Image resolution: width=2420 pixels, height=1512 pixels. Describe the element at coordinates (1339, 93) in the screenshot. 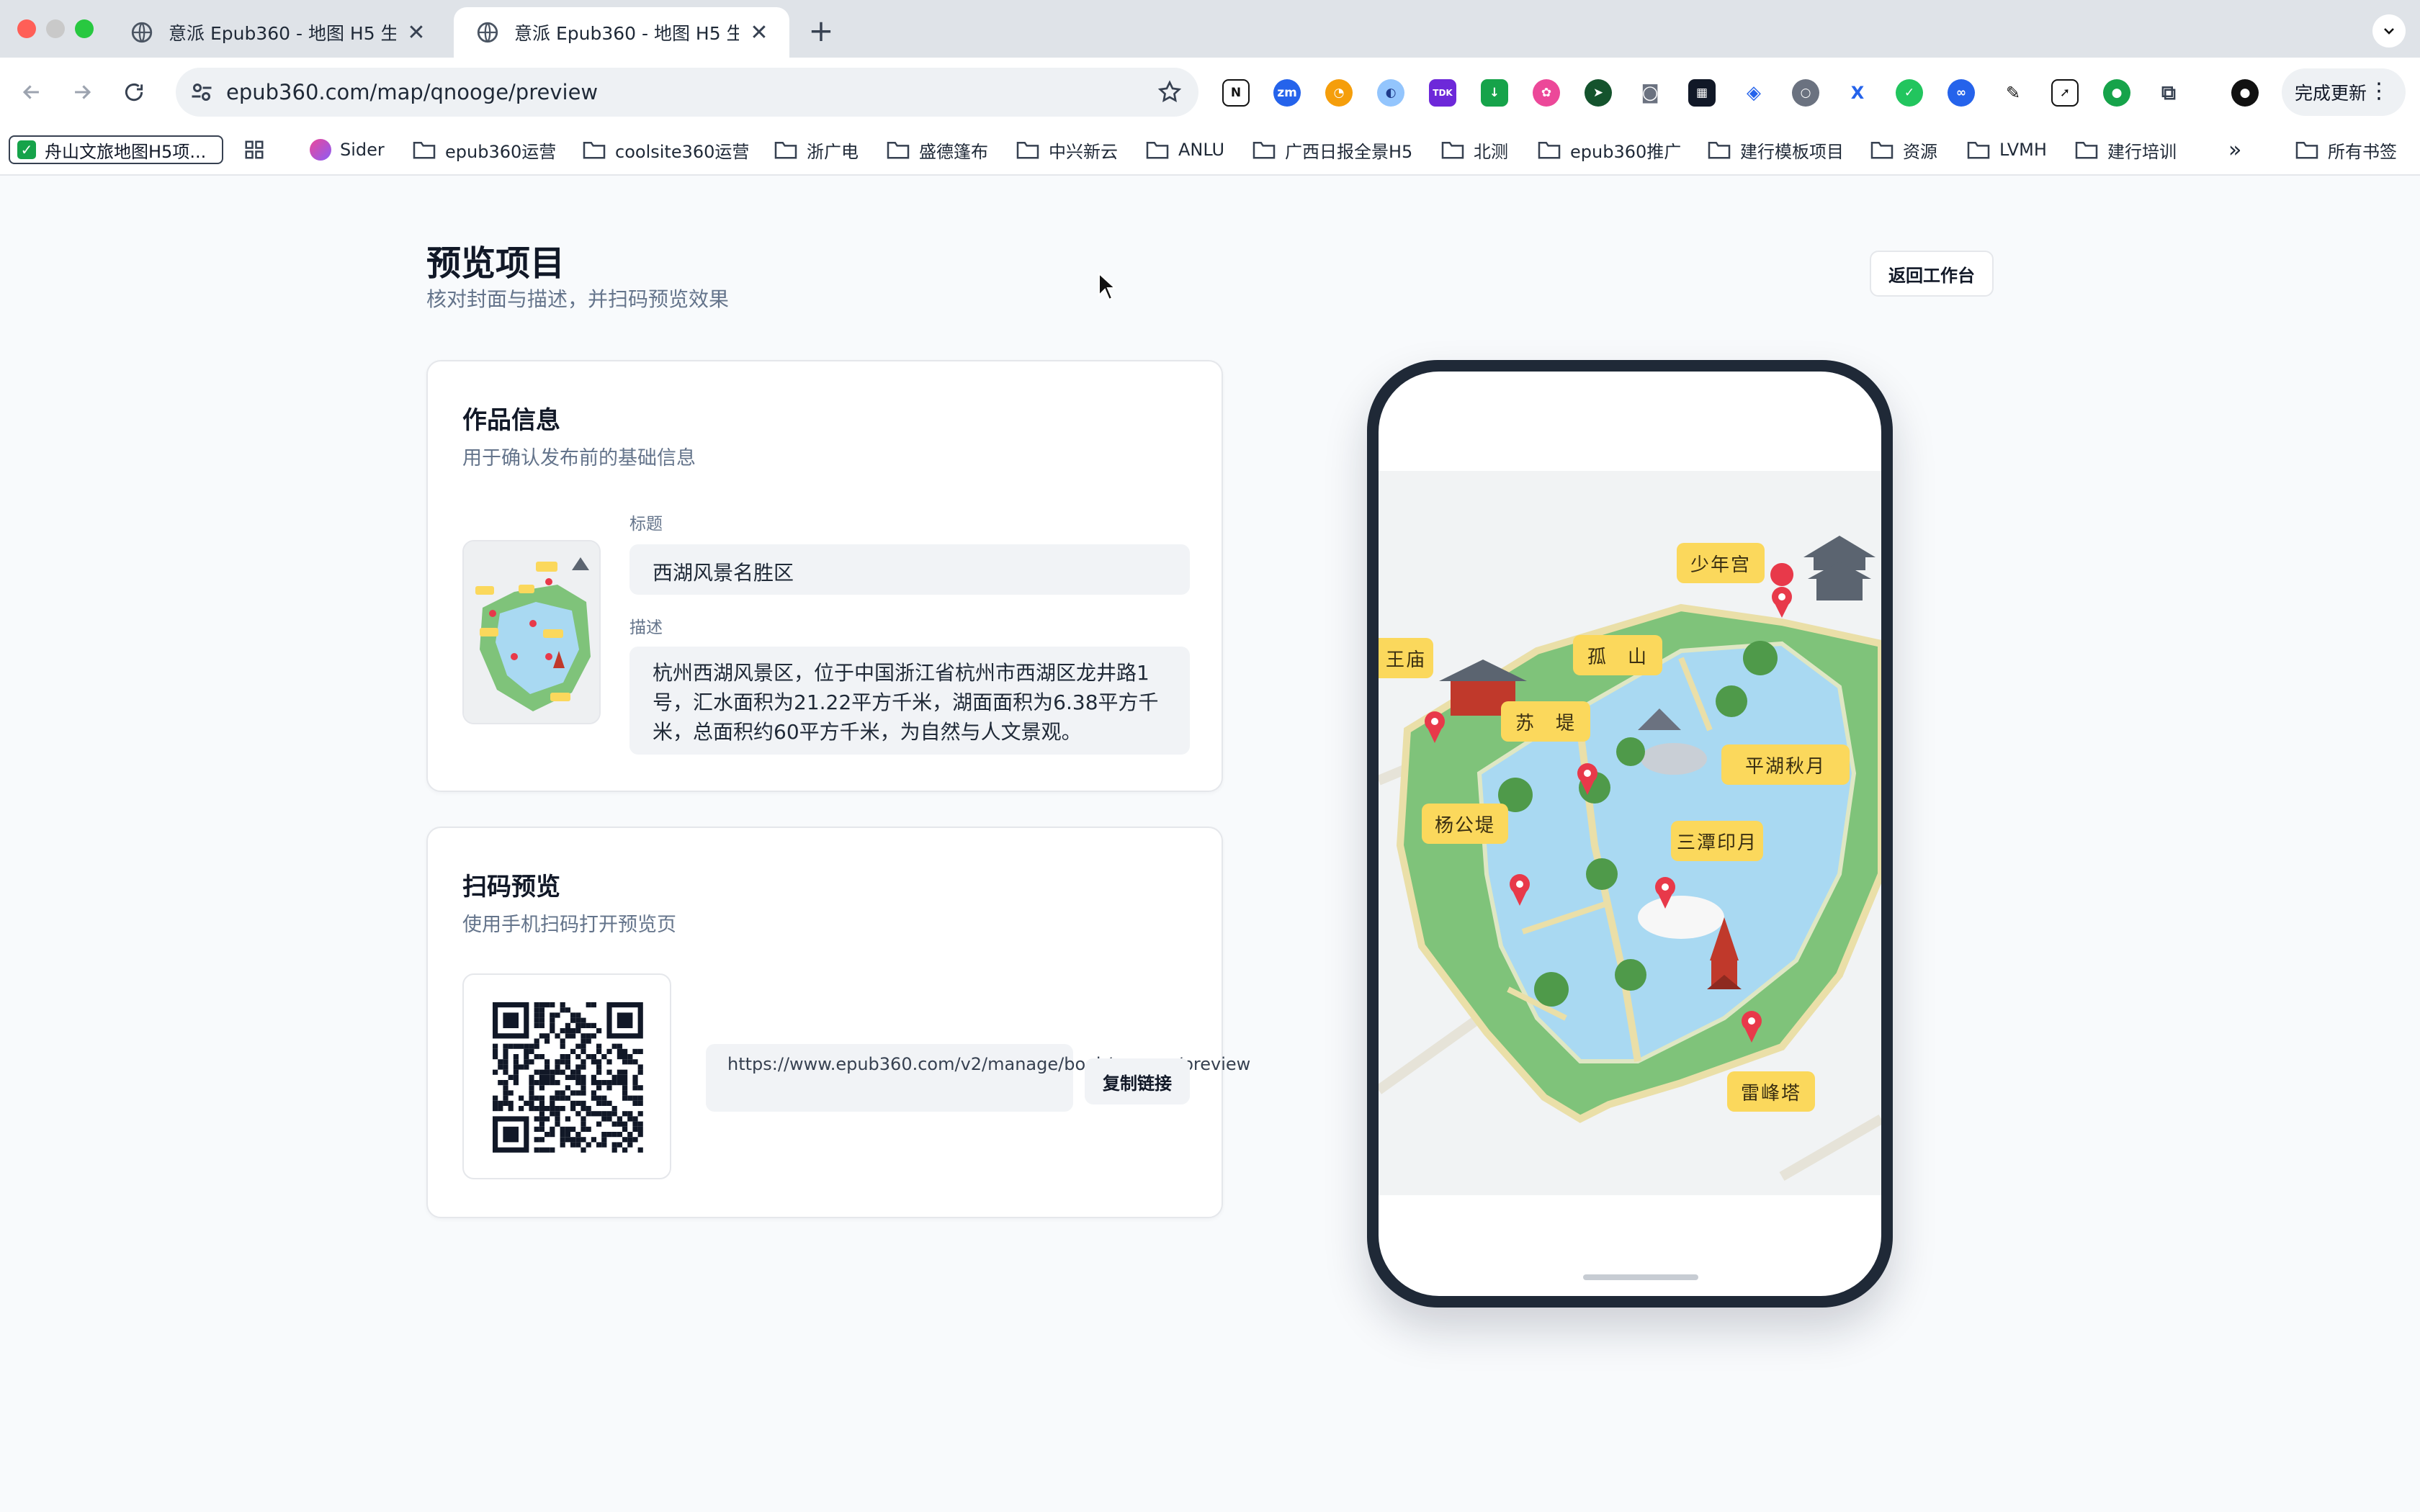

I see `clock-icon: ◔` at that location.